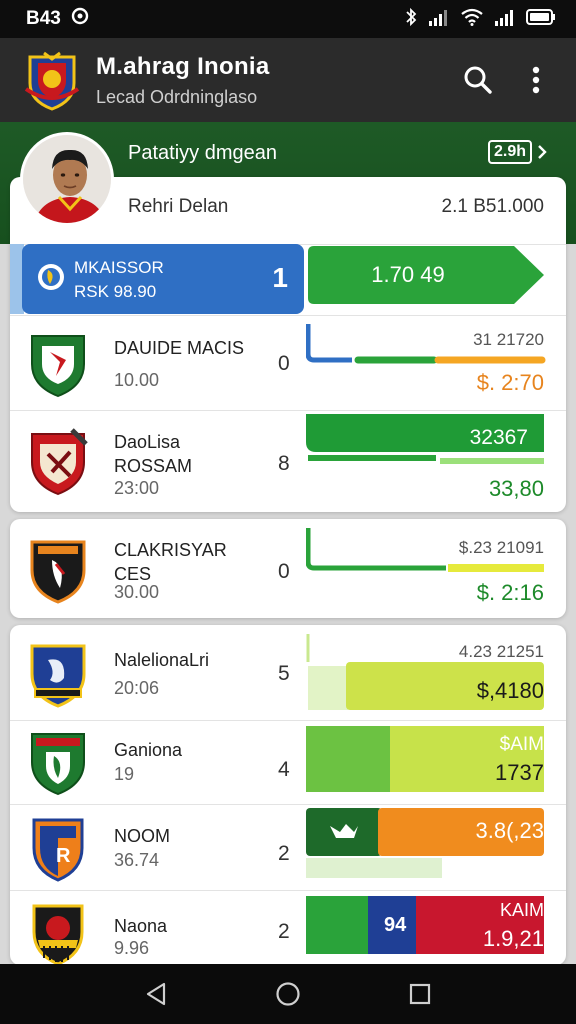 This screenshot has height=1024, width=576. Describe the element at coordinates (119, 267) in the screenshot. I see `highlight-team-name: MKAISSOR` at that location.